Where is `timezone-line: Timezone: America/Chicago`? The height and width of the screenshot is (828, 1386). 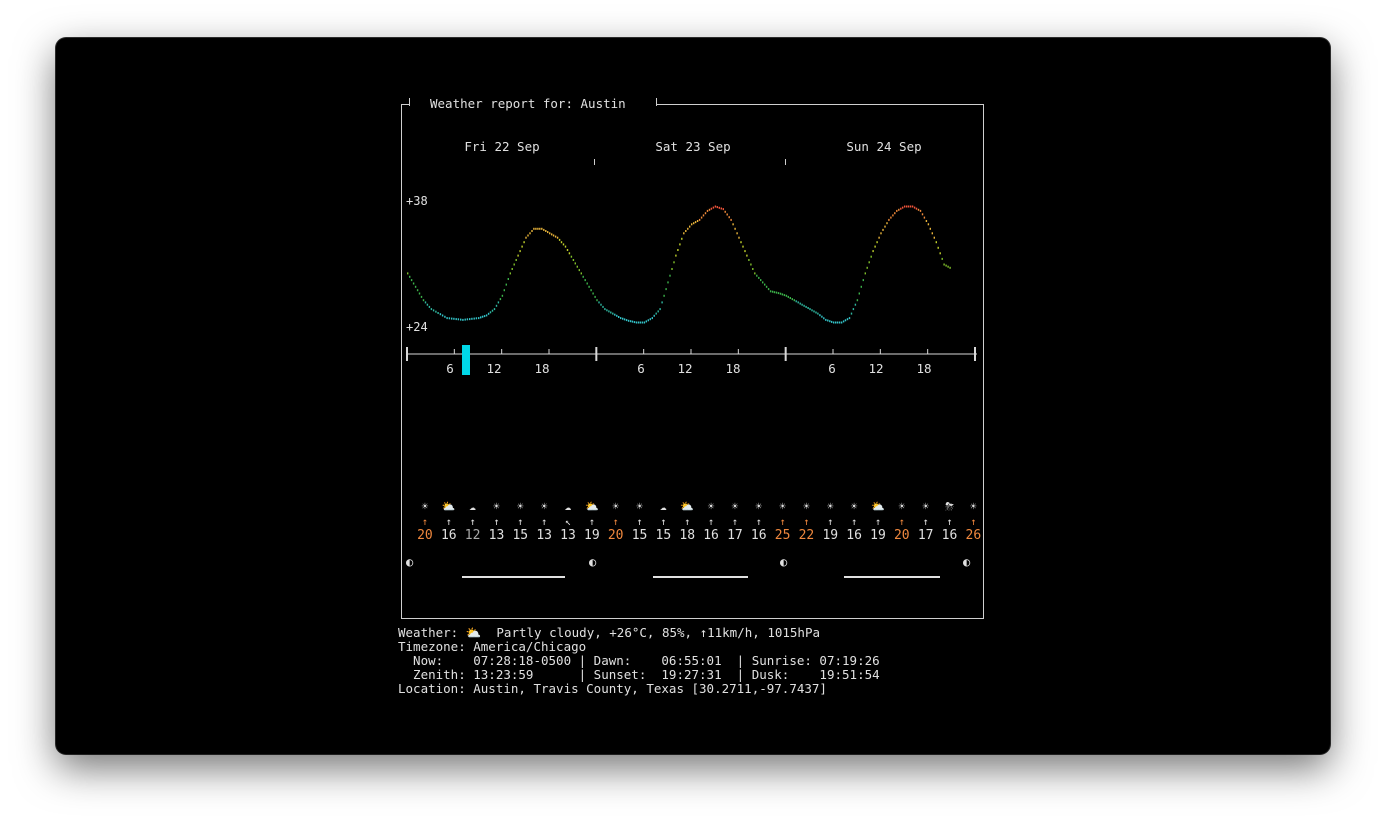
timezone-line: Timezone: America/Chicago is located at coordinates (492, 646).